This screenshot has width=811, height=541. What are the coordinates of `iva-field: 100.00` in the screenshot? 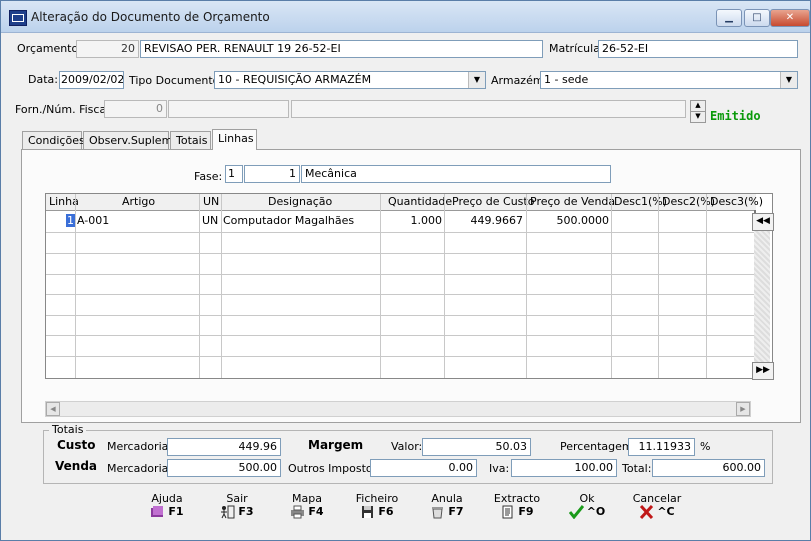 It's located at (564, 468).